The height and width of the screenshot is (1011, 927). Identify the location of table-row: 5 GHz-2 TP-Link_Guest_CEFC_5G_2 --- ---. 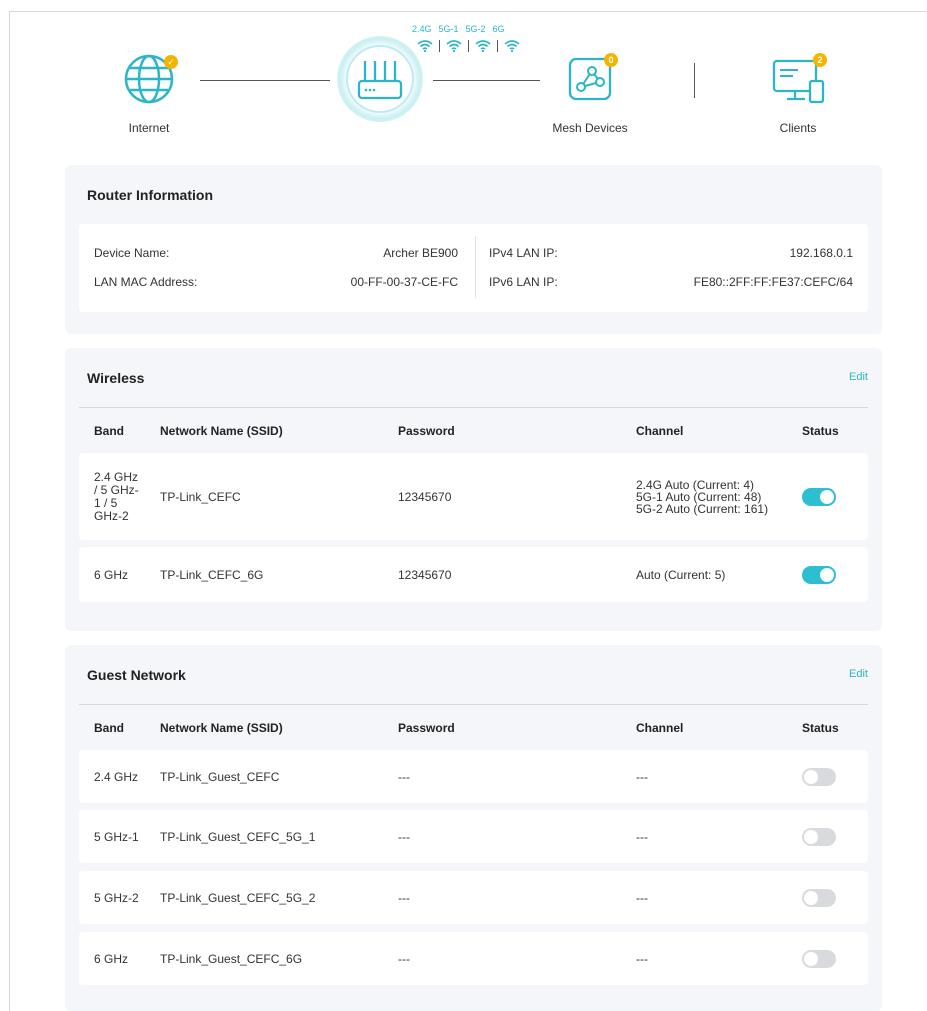
(473, 897).